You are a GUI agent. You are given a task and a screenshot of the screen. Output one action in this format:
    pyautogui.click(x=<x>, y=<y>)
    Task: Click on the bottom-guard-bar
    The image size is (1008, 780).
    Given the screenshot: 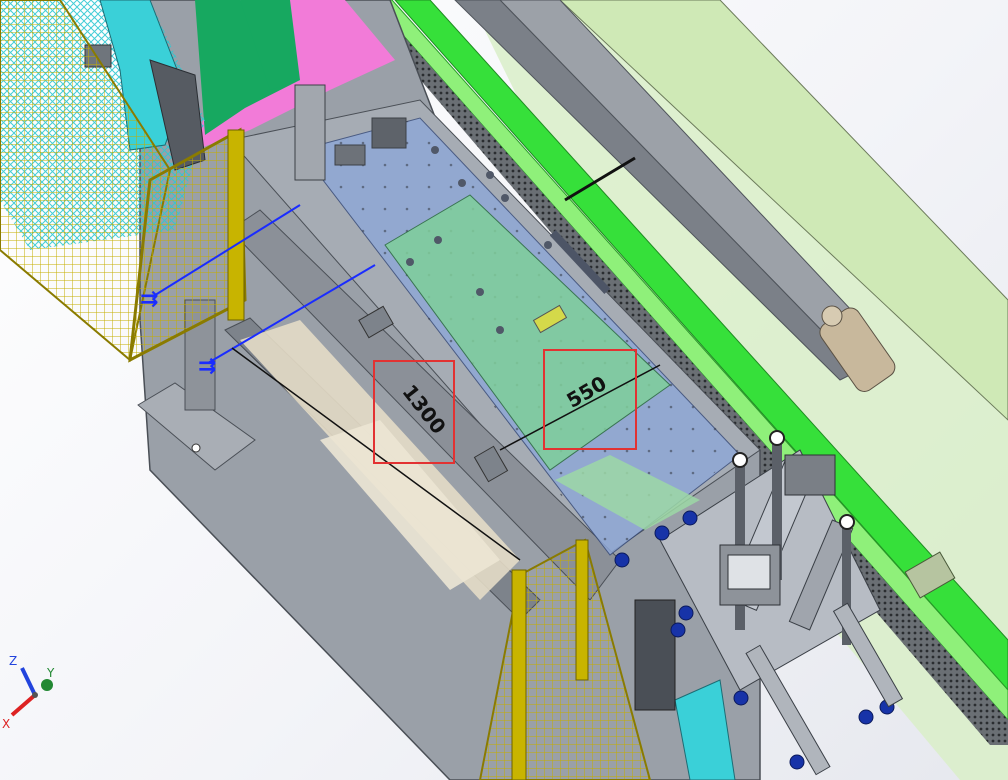 What is the action you would take?
    pyautogui.click(x=519, y=674)
    